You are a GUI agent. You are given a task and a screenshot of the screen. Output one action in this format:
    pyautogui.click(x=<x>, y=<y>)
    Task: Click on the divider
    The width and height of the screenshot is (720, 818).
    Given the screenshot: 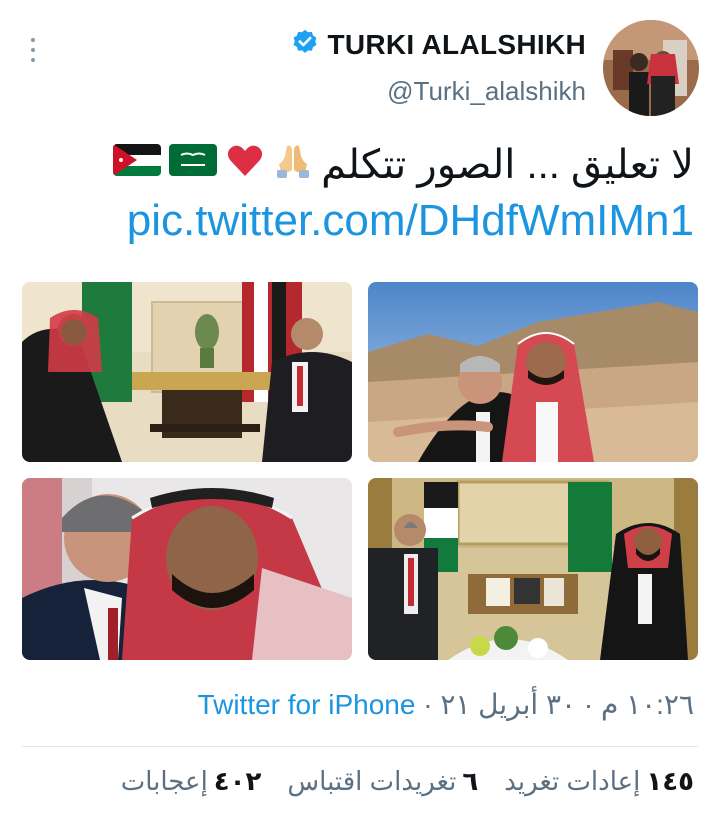 What is the action you would take?
    pyautogui.click(x=360, y=746)
    